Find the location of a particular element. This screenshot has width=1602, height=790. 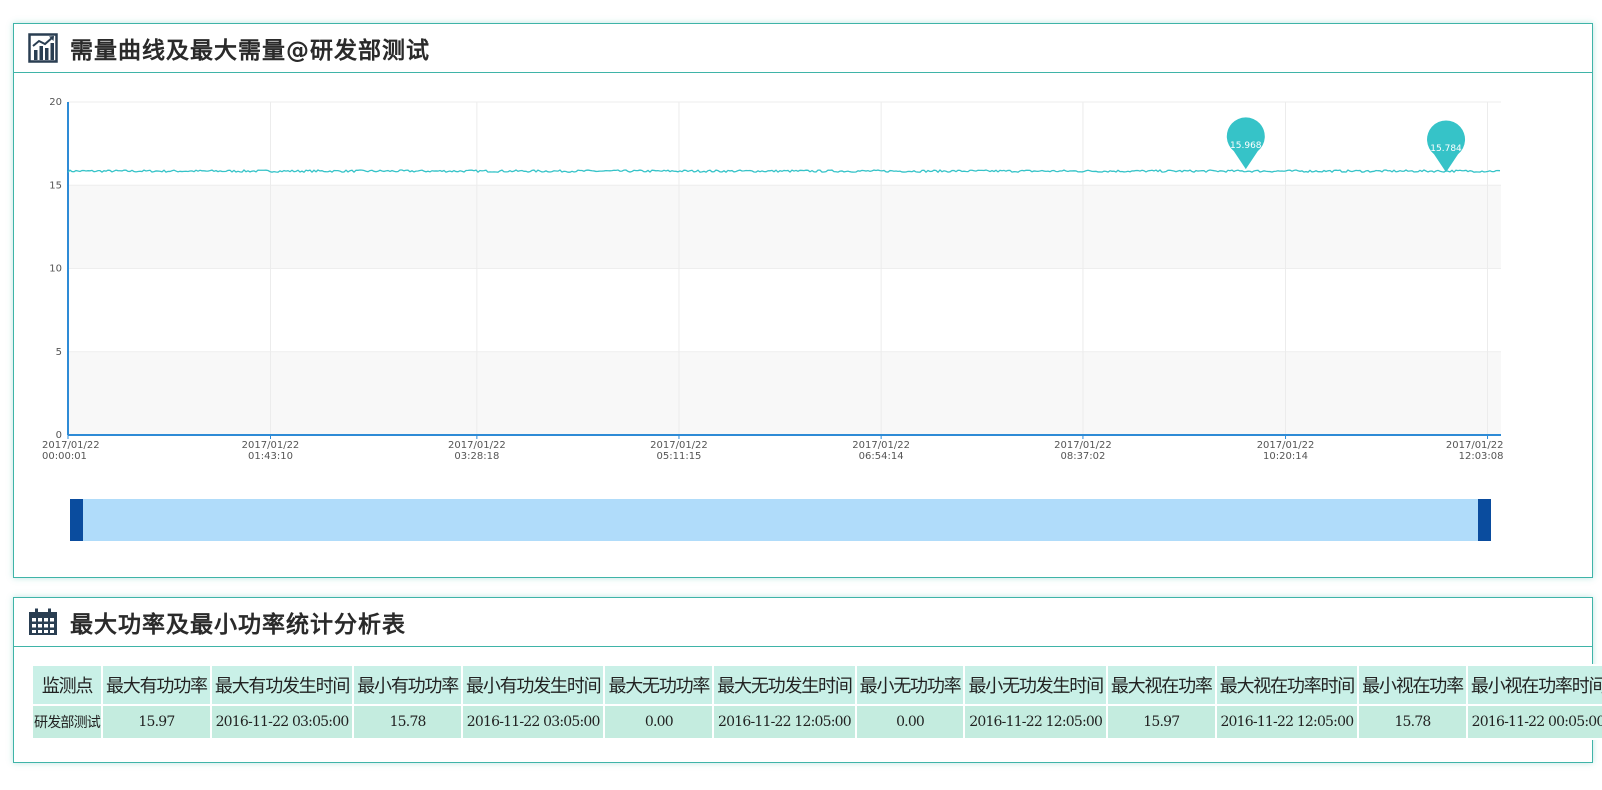

table-panel-header: 最大功率及最小功率统计分析表 is located at coordinates (803, 622).